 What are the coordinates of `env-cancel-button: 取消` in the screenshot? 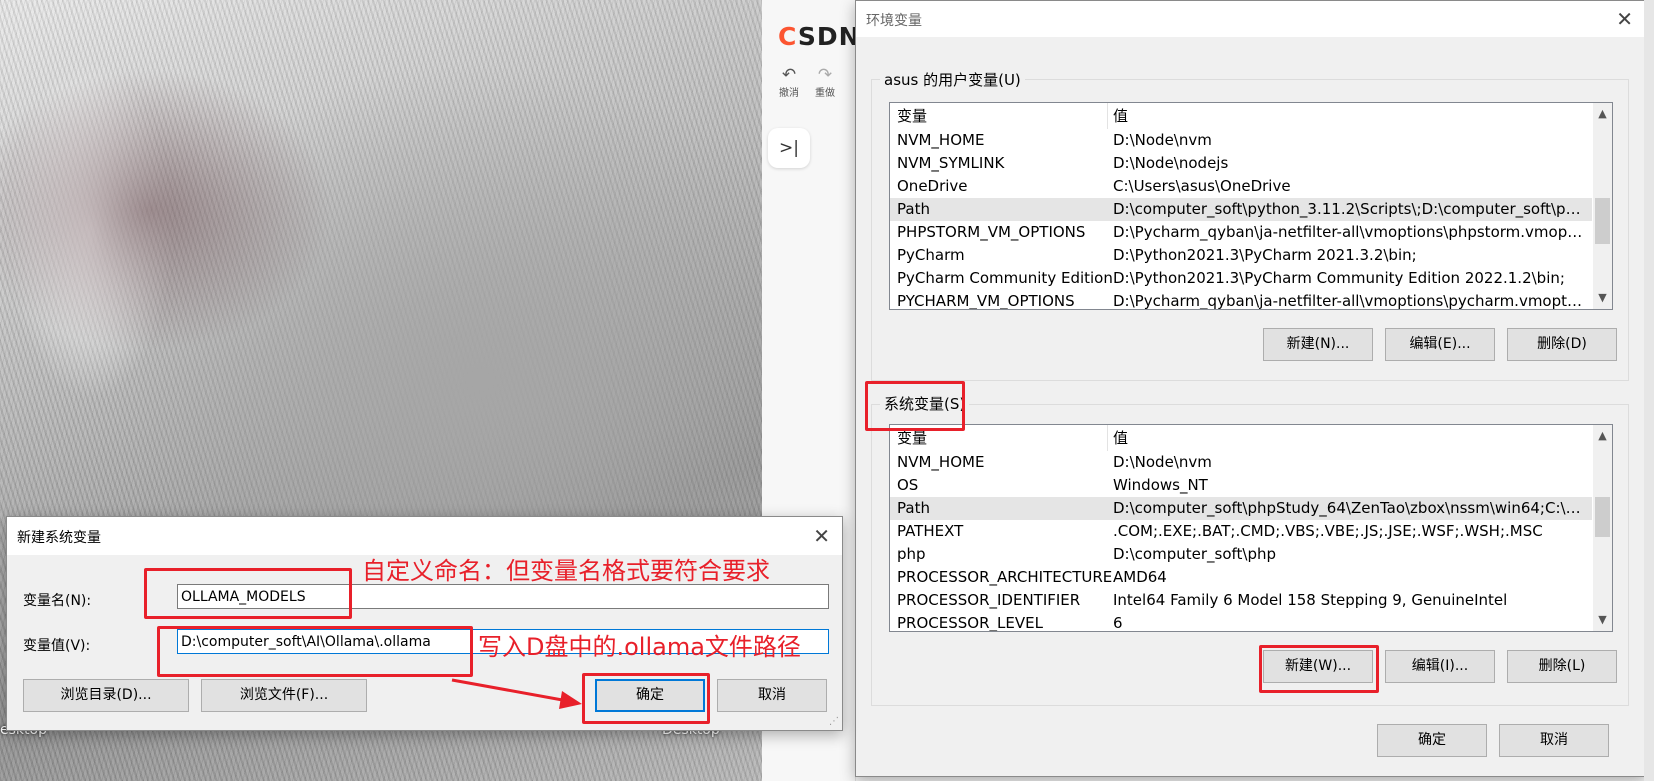 It's located at (1554, 740).